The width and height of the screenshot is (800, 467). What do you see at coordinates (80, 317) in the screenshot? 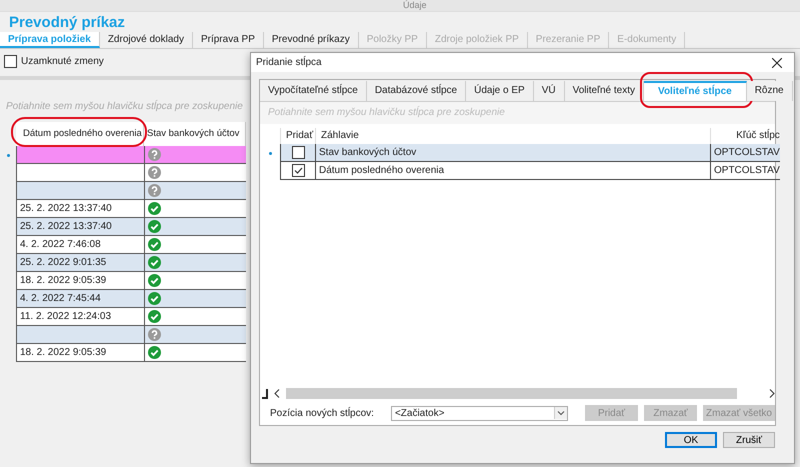
I see `table-cell: 11. 2. 2022 12:24:03` at bounding box center [80, 317].